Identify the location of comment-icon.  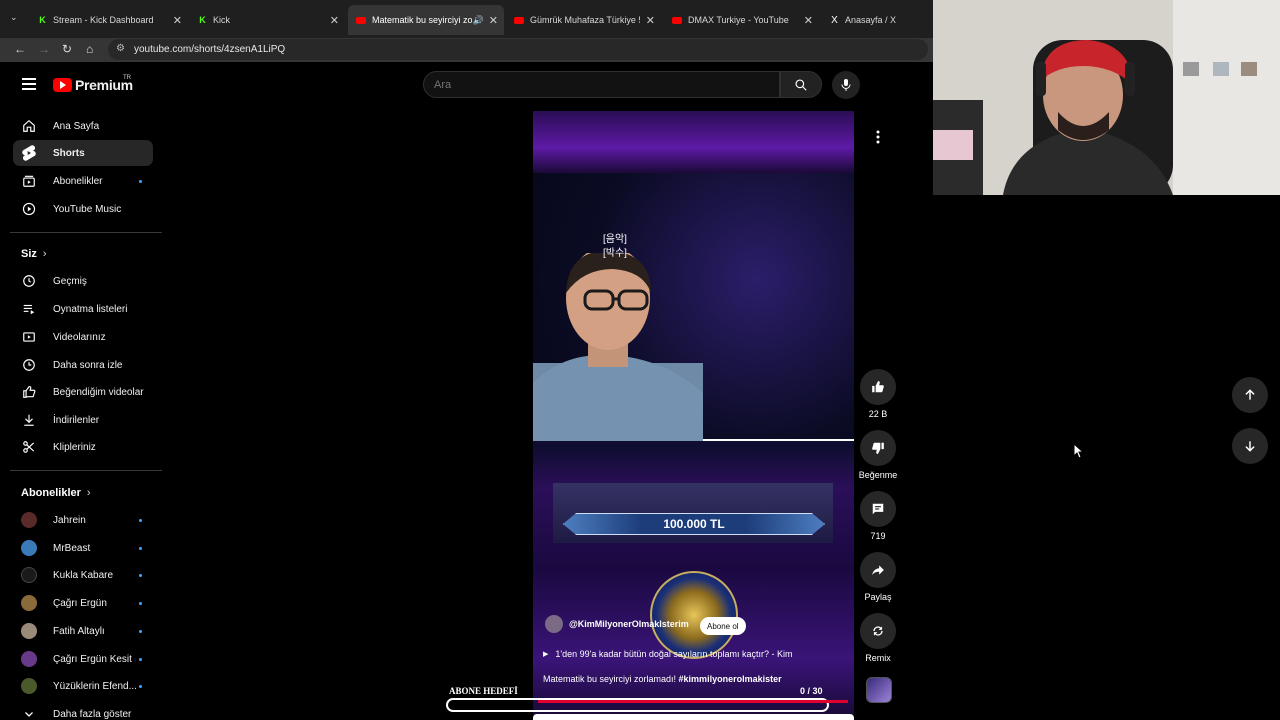
(878, 509).